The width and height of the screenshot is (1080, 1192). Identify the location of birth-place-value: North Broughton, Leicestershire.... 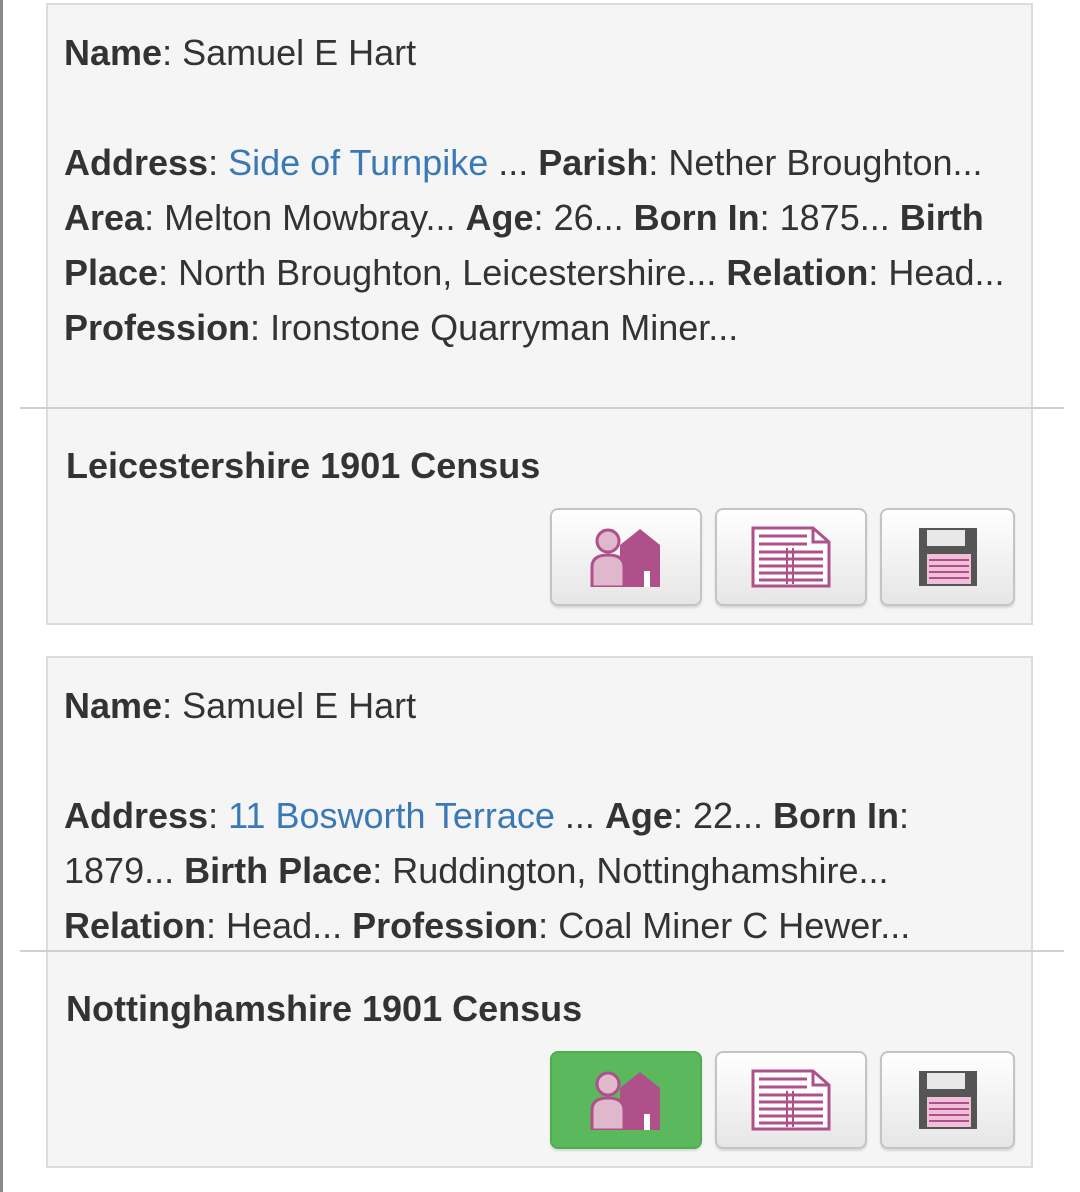
(447, 272).